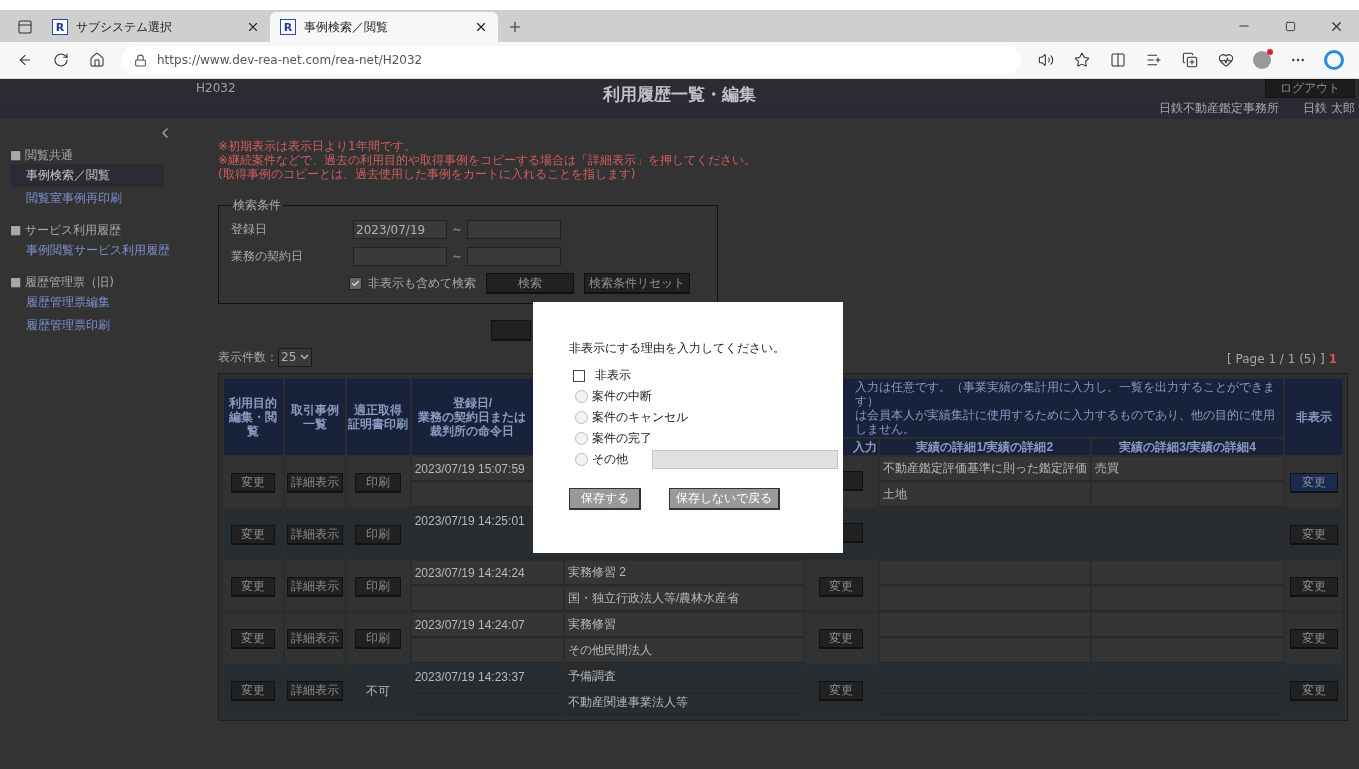 The height and width of the screenshot is (769, 1359). I want to click on column-note: 入力は任意です。（事業実績の集計用に入力し、一覧を出力することができます）, so click(1066, 394).